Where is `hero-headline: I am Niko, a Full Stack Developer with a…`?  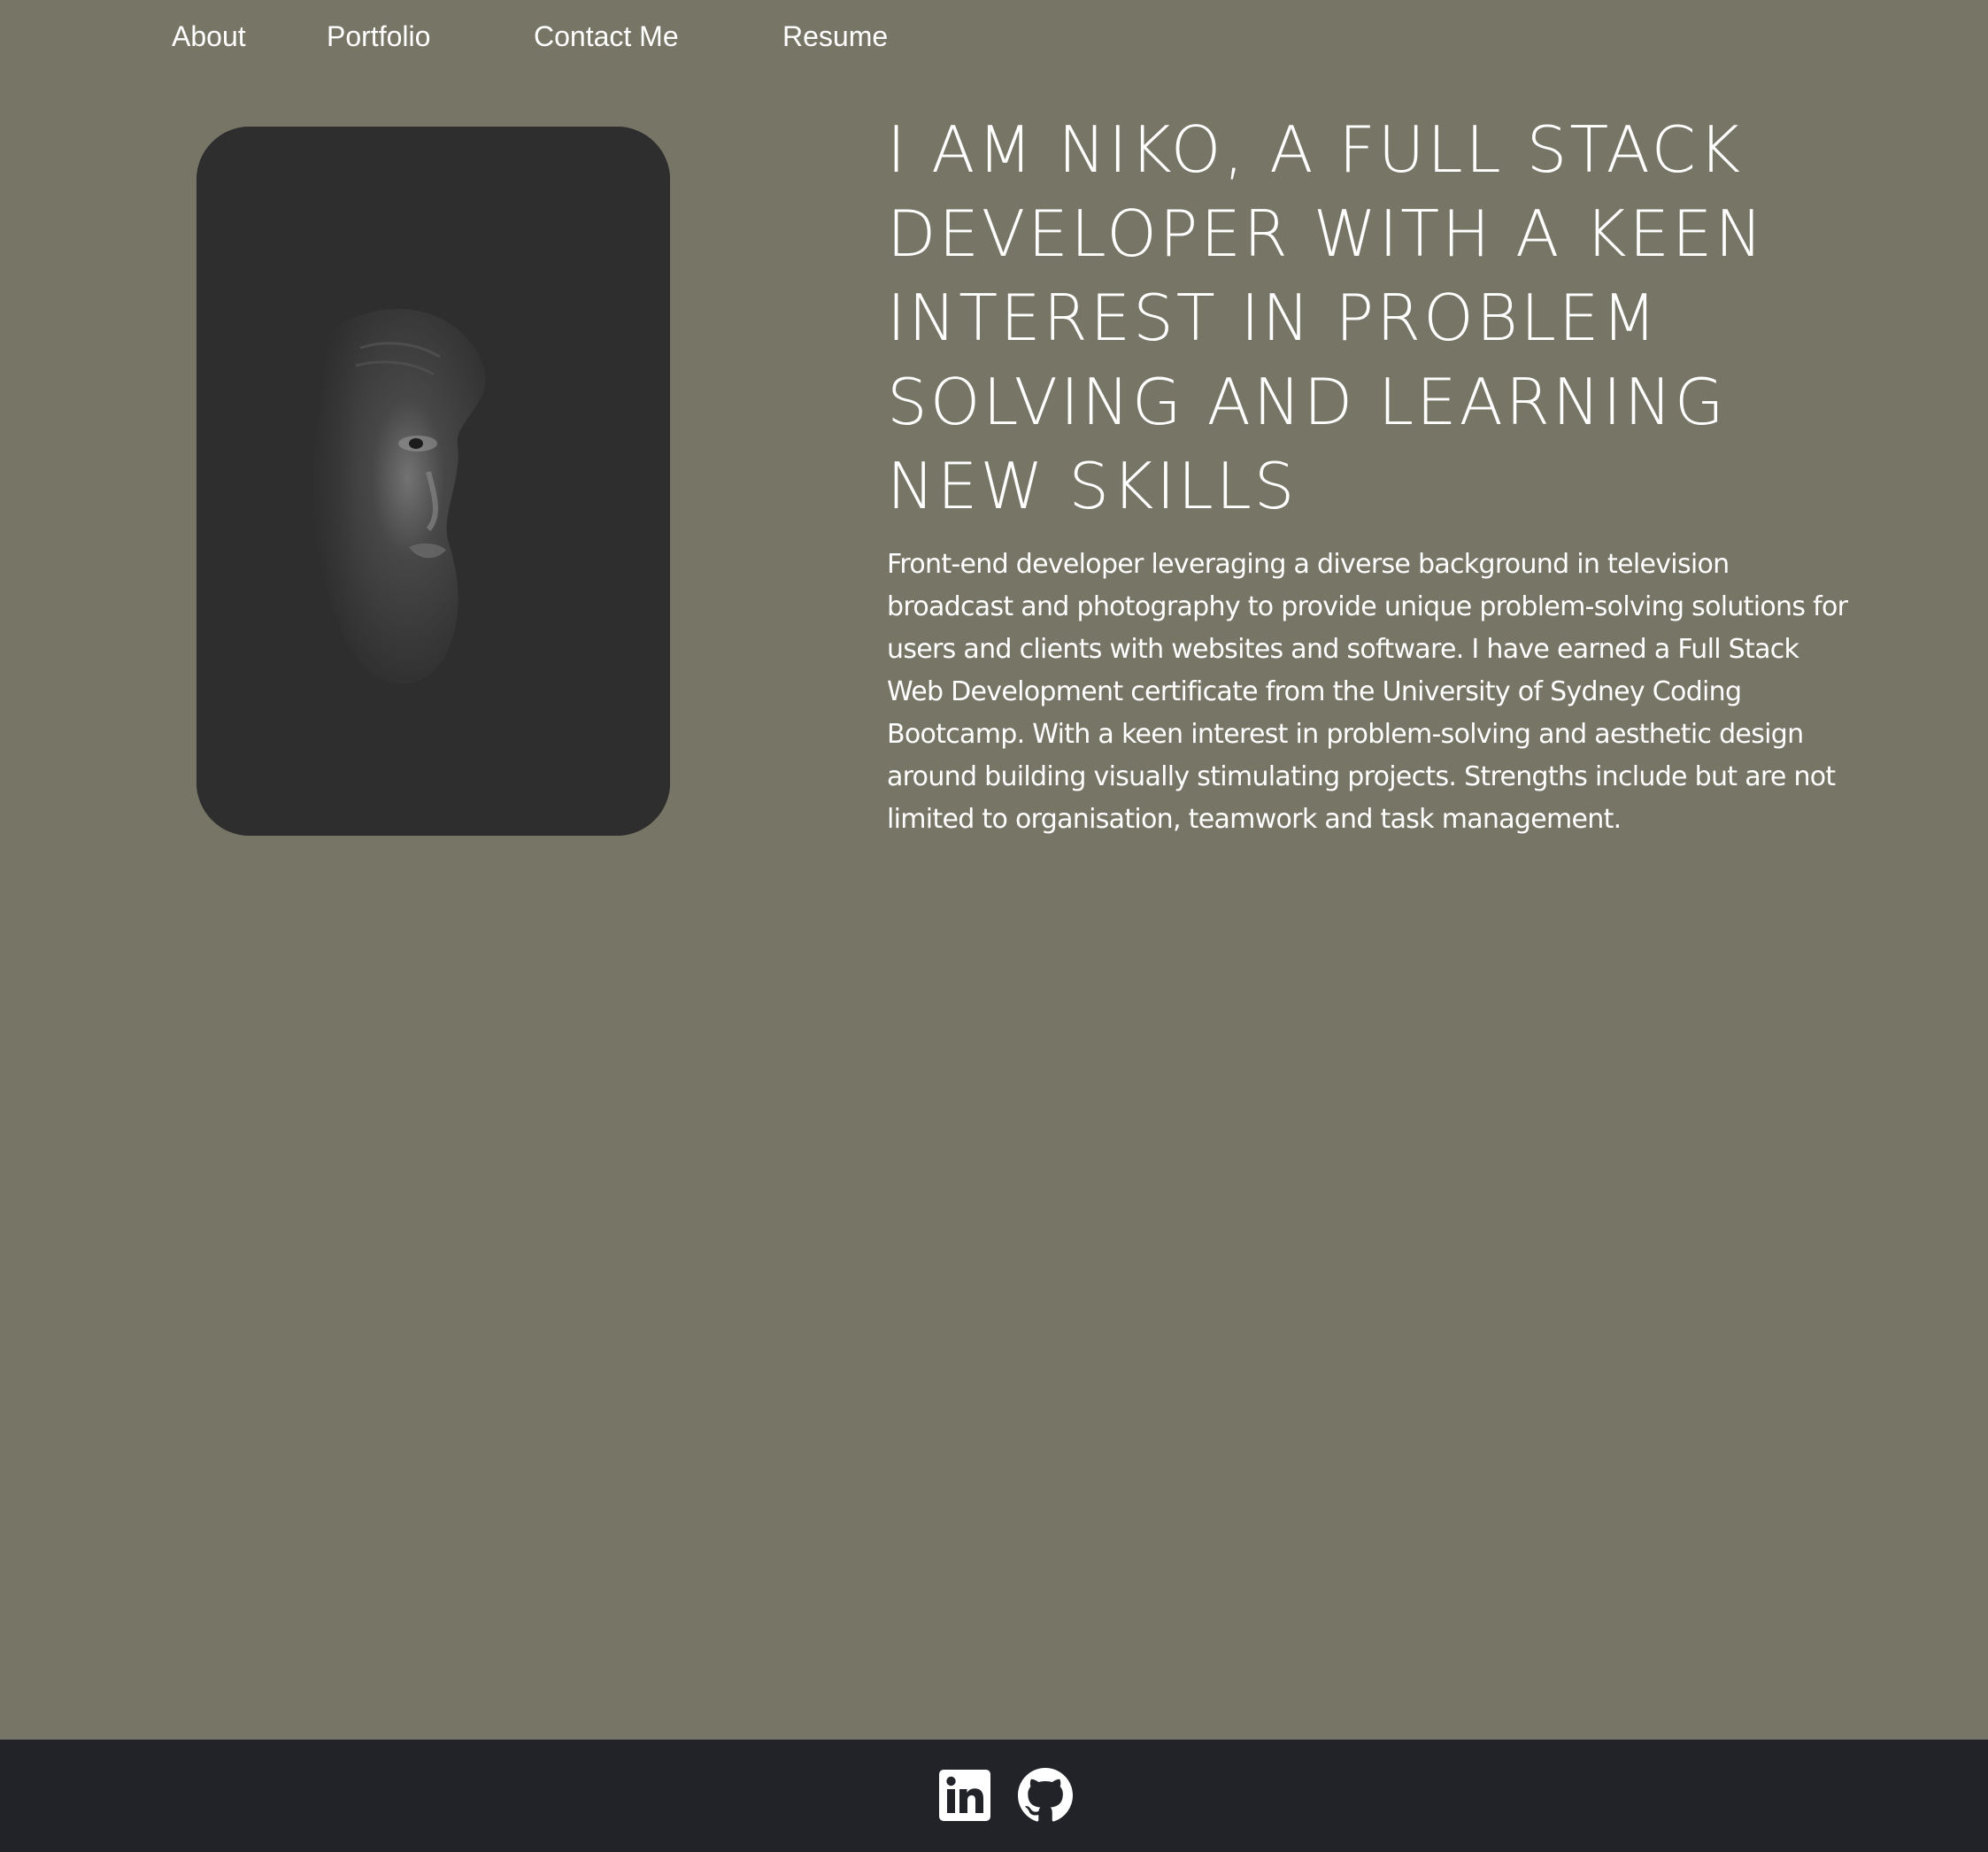 hero-headline: I am Niko, a Full Stack Developer with a… is located at coordinates (1326, 318).